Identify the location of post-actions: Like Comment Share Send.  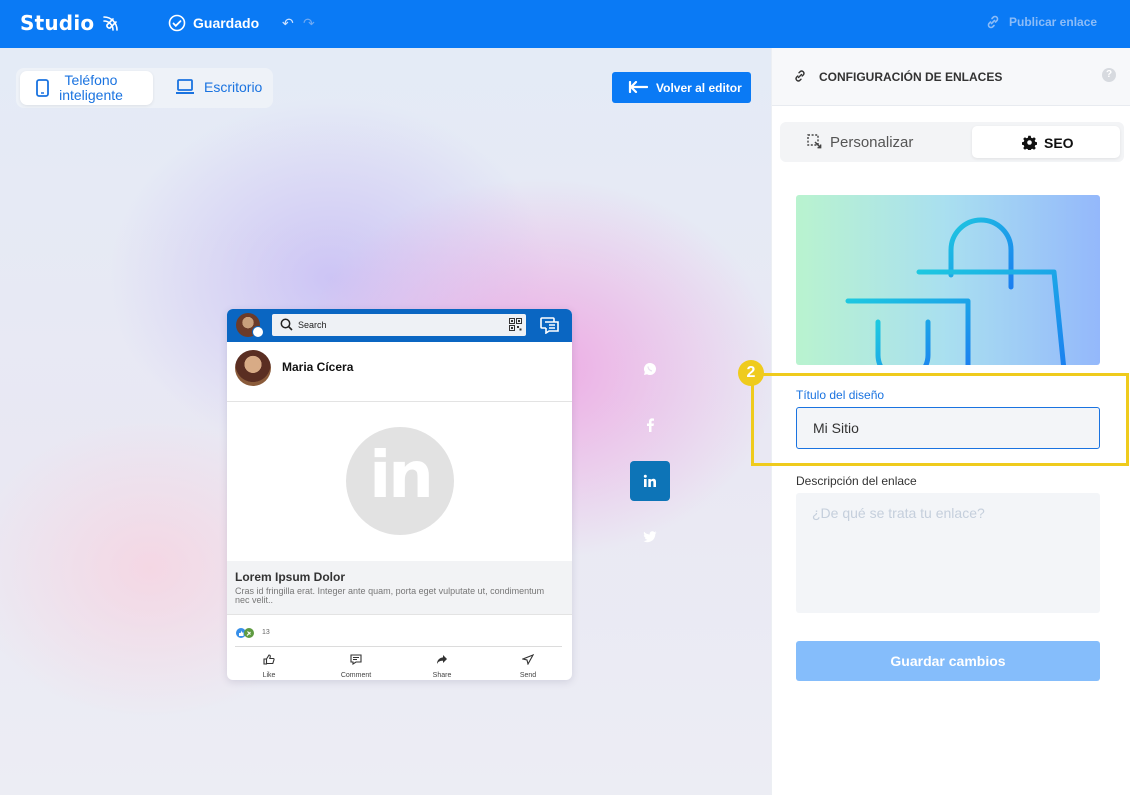
(398, 663).